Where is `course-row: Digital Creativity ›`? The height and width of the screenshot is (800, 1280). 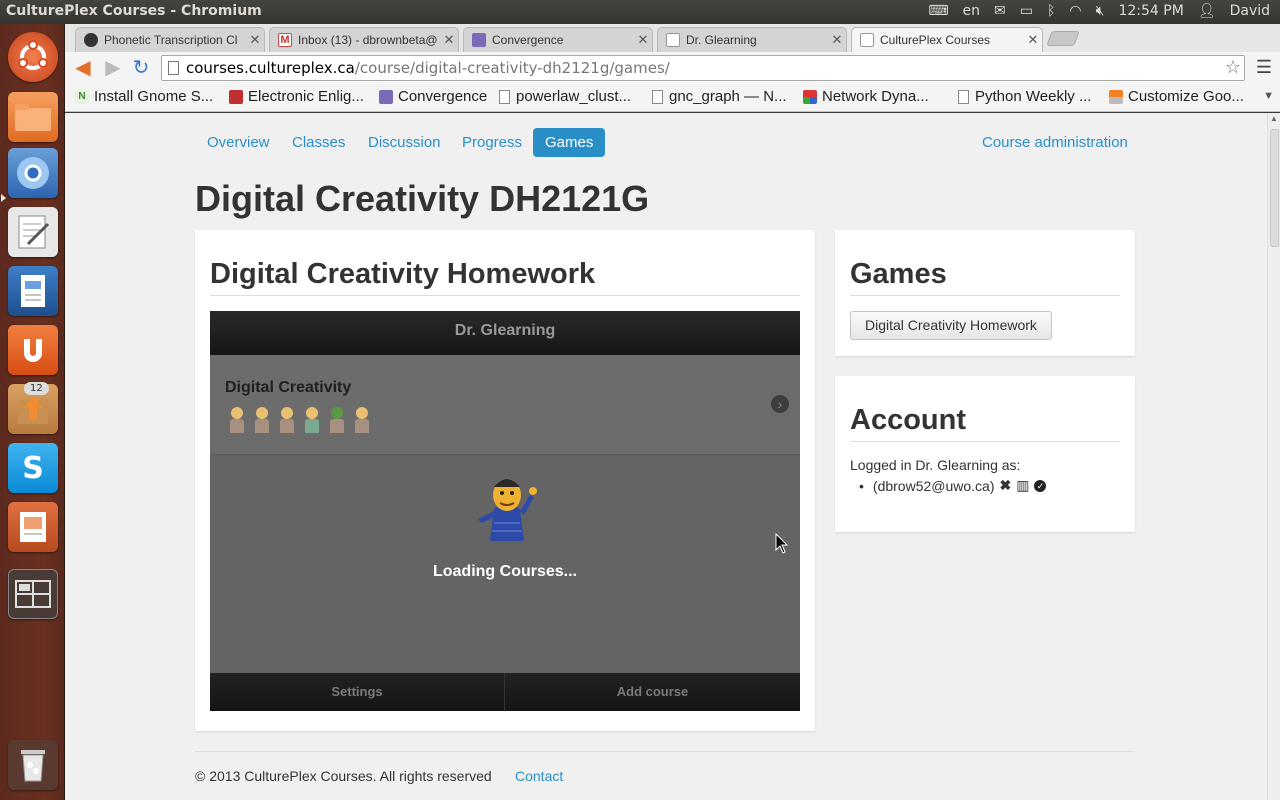
course-row: Digital Creativity › is located at coordinates (505, 405).